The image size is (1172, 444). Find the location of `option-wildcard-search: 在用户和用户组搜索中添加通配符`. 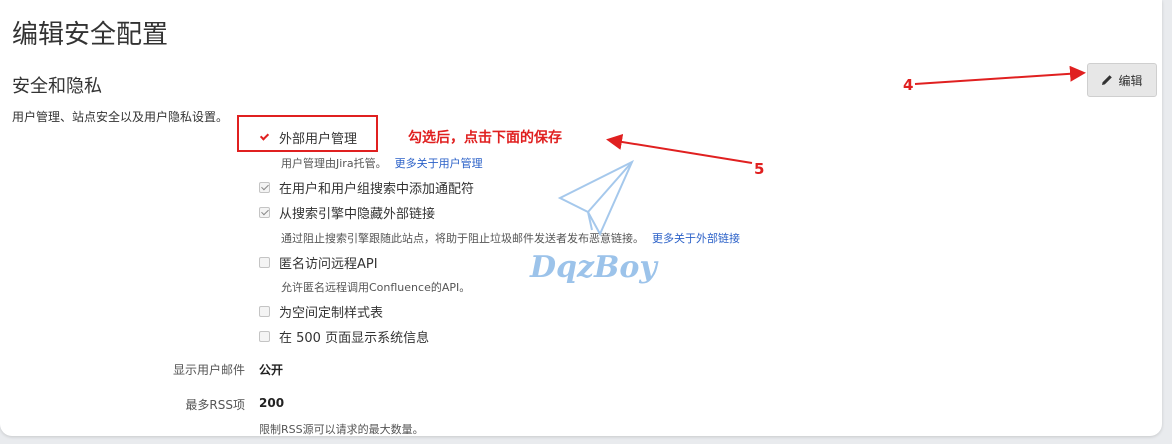

option-wildcard-search: 在用户和用户组搜索中添加通配符 is located at coordinates (366, 187).